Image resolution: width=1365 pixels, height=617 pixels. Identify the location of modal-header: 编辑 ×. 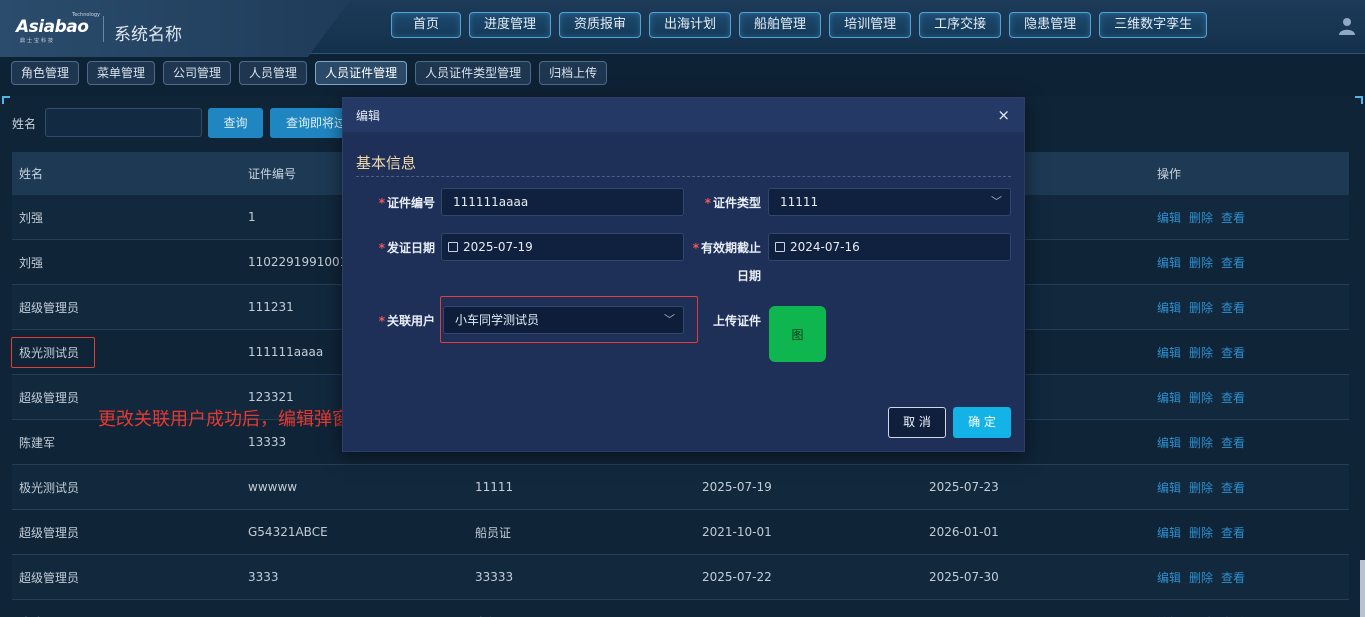
(683, 115).